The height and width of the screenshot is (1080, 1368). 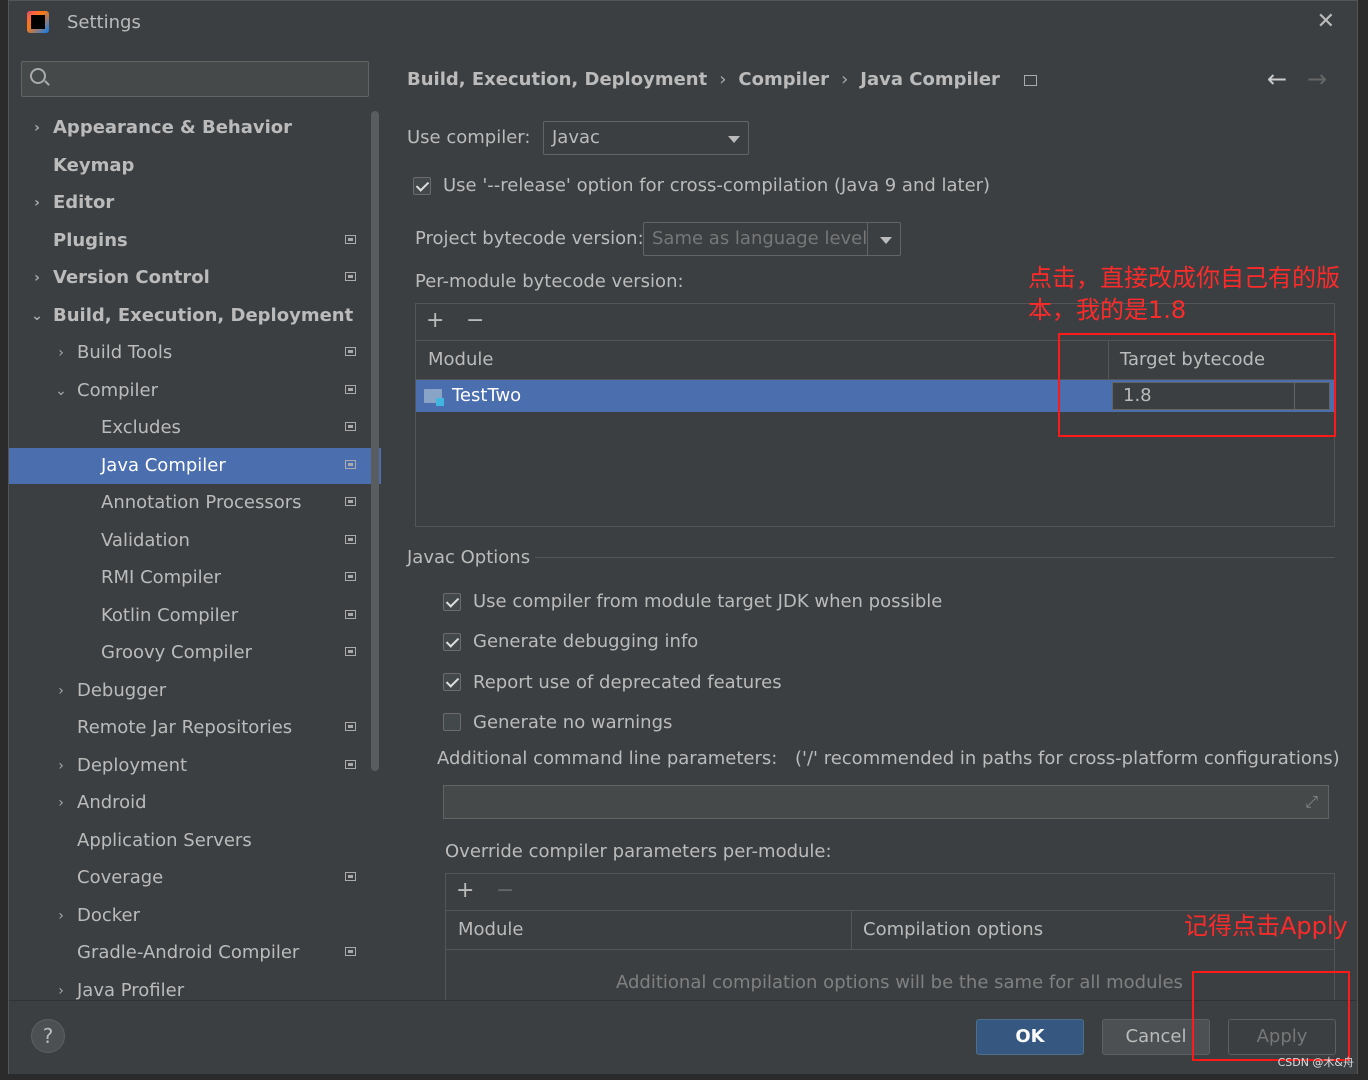 I want to click on compiler-select: Javac, so click(x=646, y=138).